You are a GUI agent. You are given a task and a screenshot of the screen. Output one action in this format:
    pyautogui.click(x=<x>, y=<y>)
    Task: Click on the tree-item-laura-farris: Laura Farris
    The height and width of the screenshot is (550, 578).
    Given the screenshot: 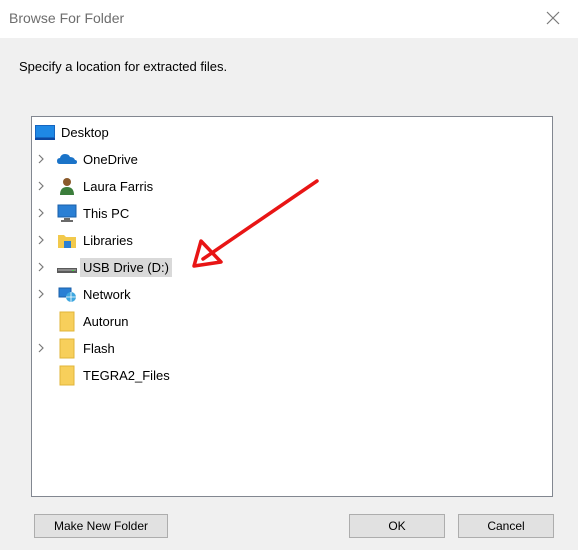 What is the action you would take?
    pyautogui.click(x=95, y=186)
    